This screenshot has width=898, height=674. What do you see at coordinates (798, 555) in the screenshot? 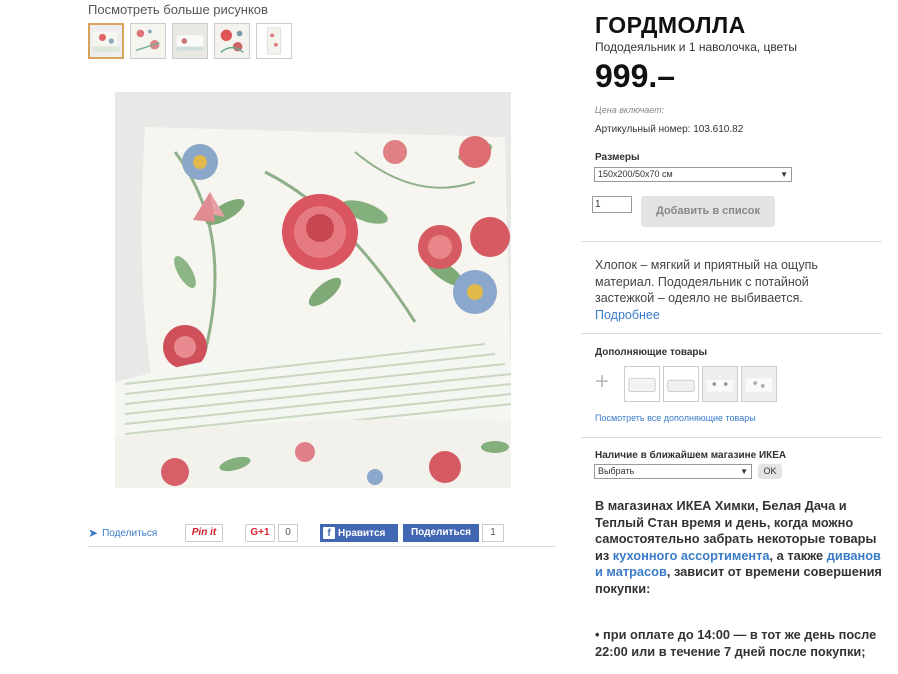
I see `store-text-part2: , а также` at bounding box center [798, 555].